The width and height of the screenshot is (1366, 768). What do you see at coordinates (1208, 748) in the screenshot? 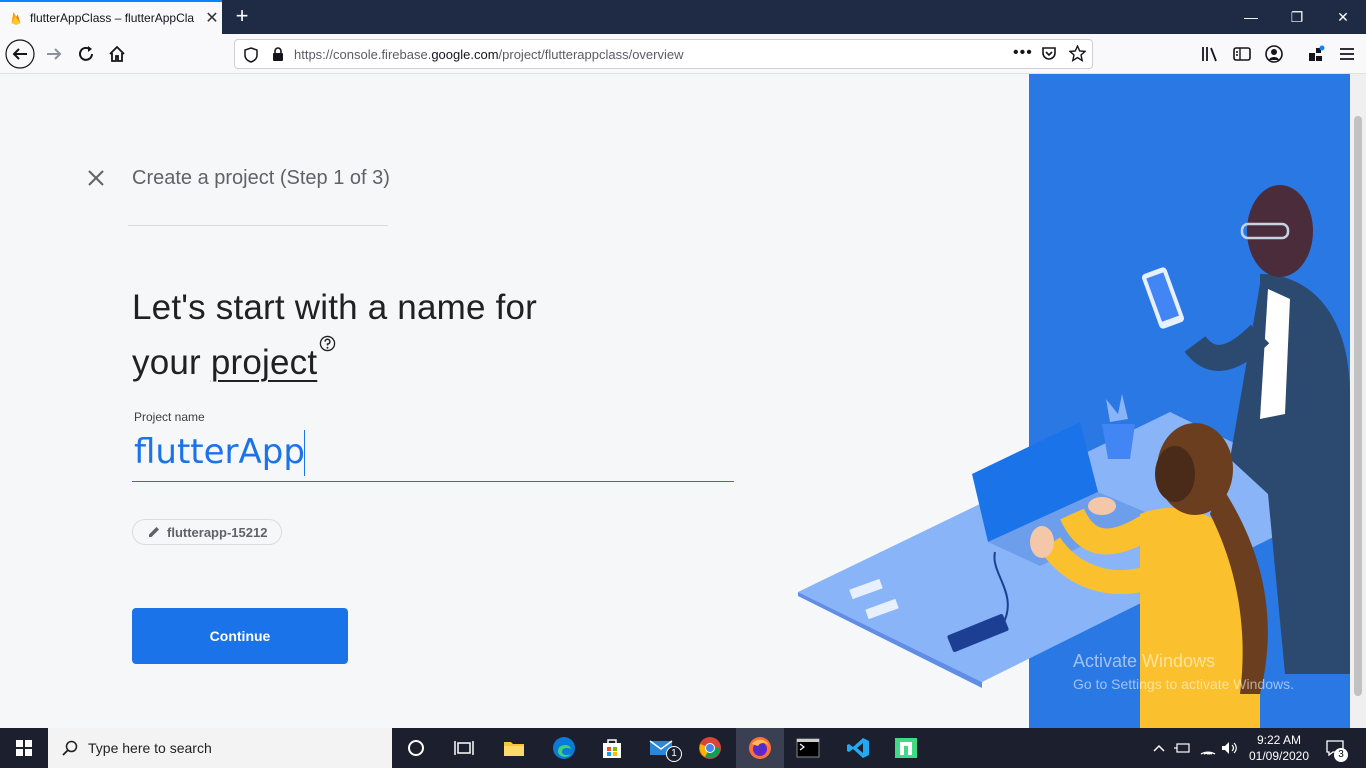
I see `wifi-icon` at bounding box center [1208, 748].